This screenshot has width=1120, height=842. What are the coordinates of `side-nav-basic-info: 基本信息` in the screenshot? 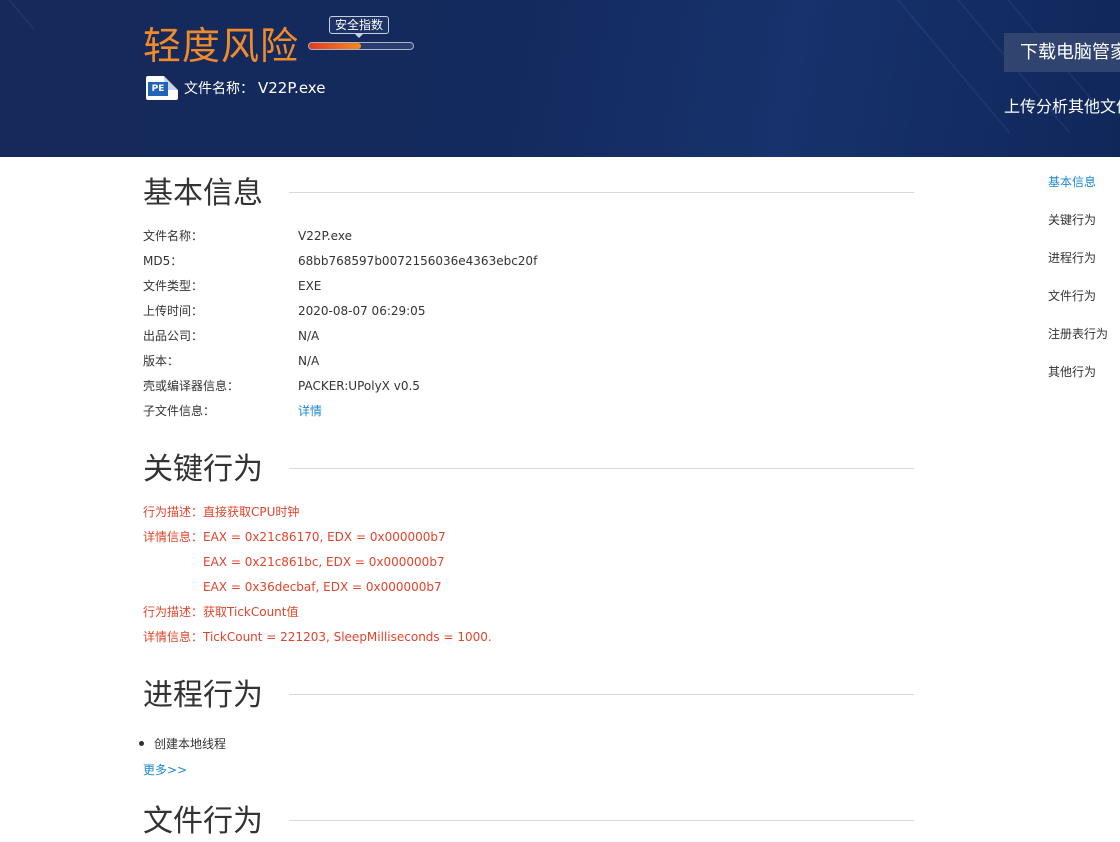 It's located at (1072, 182).